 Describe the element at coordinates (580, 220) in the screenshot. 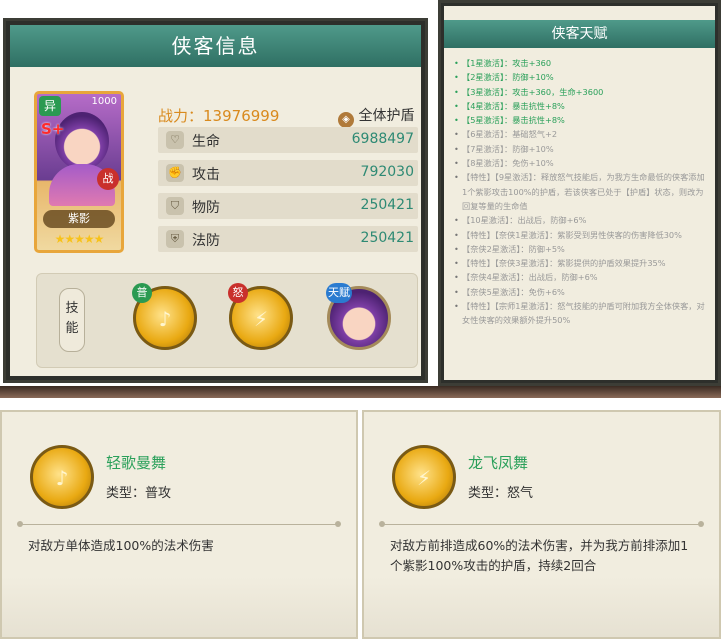

I see `talent-item: 【10星激活】：出战后，防御+6%` at that location.